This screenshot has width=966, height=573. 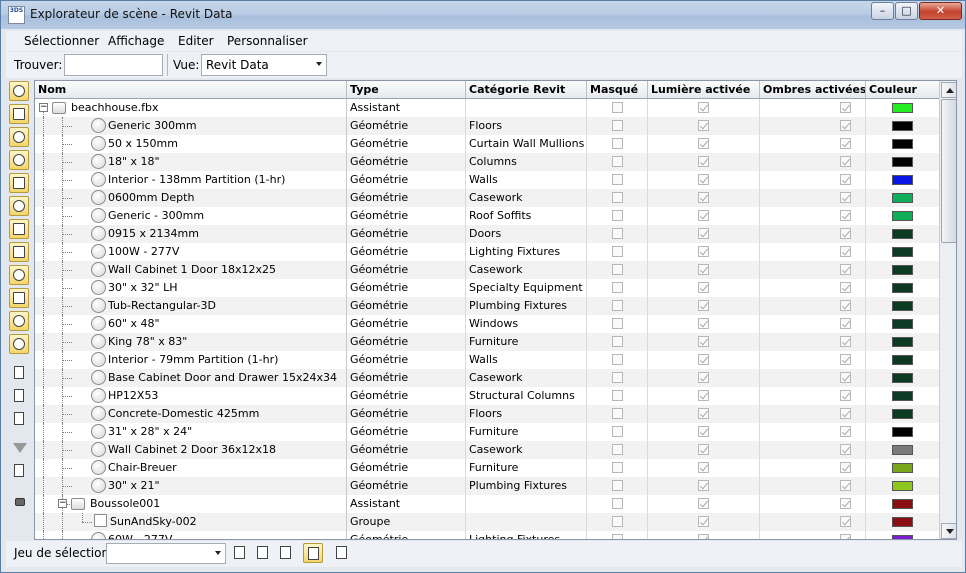 What do you see at coordinates (487, 144) in the screenshot?
I see `table-row: 50 x 150mm Géométrie Curtain Wall Mullions` at bounding box center [487, 144].